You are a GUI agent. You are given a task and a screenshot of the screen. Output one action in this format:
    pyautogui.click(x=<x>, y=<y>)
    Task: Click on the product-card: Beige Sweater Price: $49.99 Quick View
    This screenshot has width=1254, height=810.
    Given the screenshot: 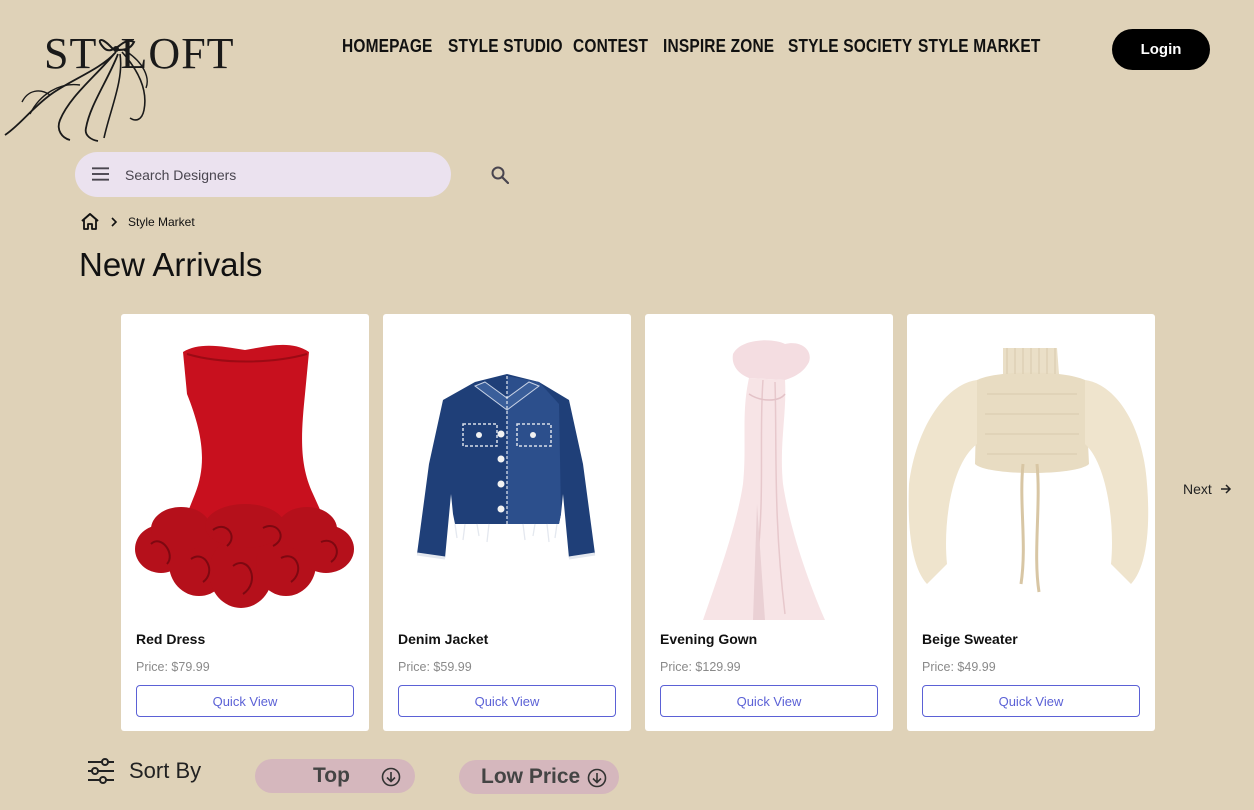 What is the action you would take?
    pyautogui.click(x=1031, y=522)
    